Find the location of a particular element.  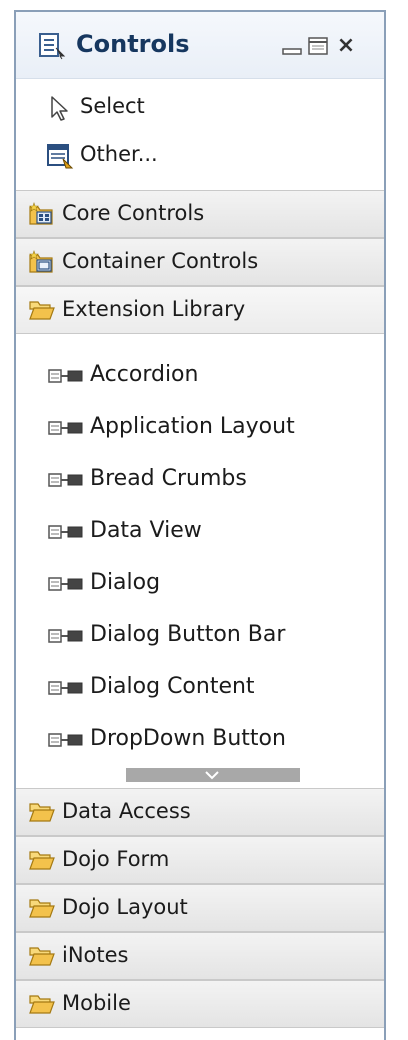

minimize-icon is located at coordinates (292, 46).